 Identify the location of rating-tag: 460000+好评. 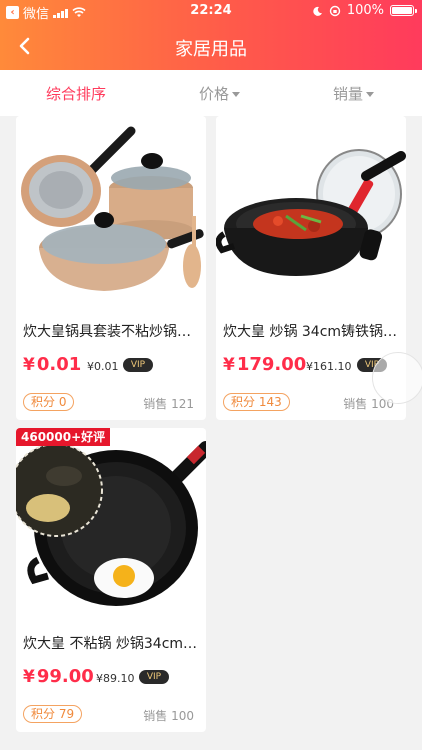
(63, 437).